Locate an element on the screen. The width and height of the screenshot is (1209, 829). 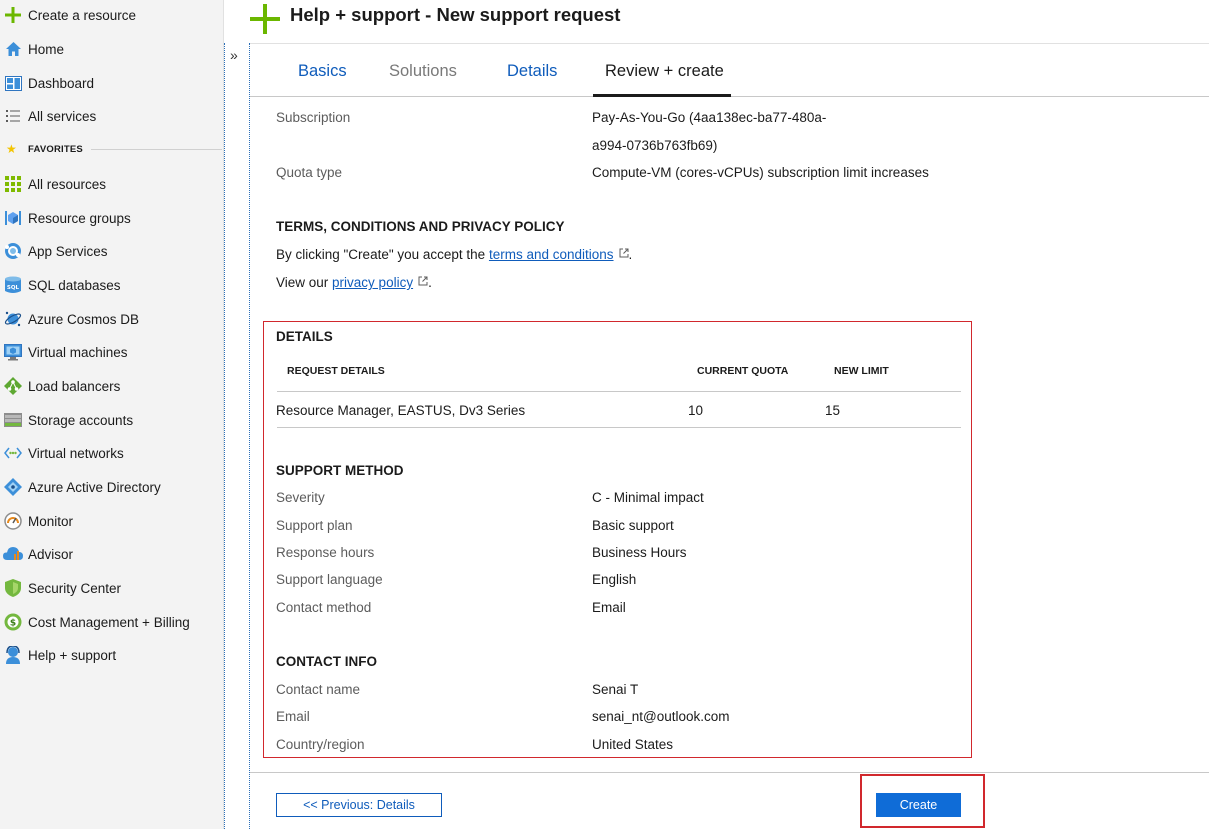
wizard-tabs: Basics Solutions Details Review + create is located at coordinates (729, 70).